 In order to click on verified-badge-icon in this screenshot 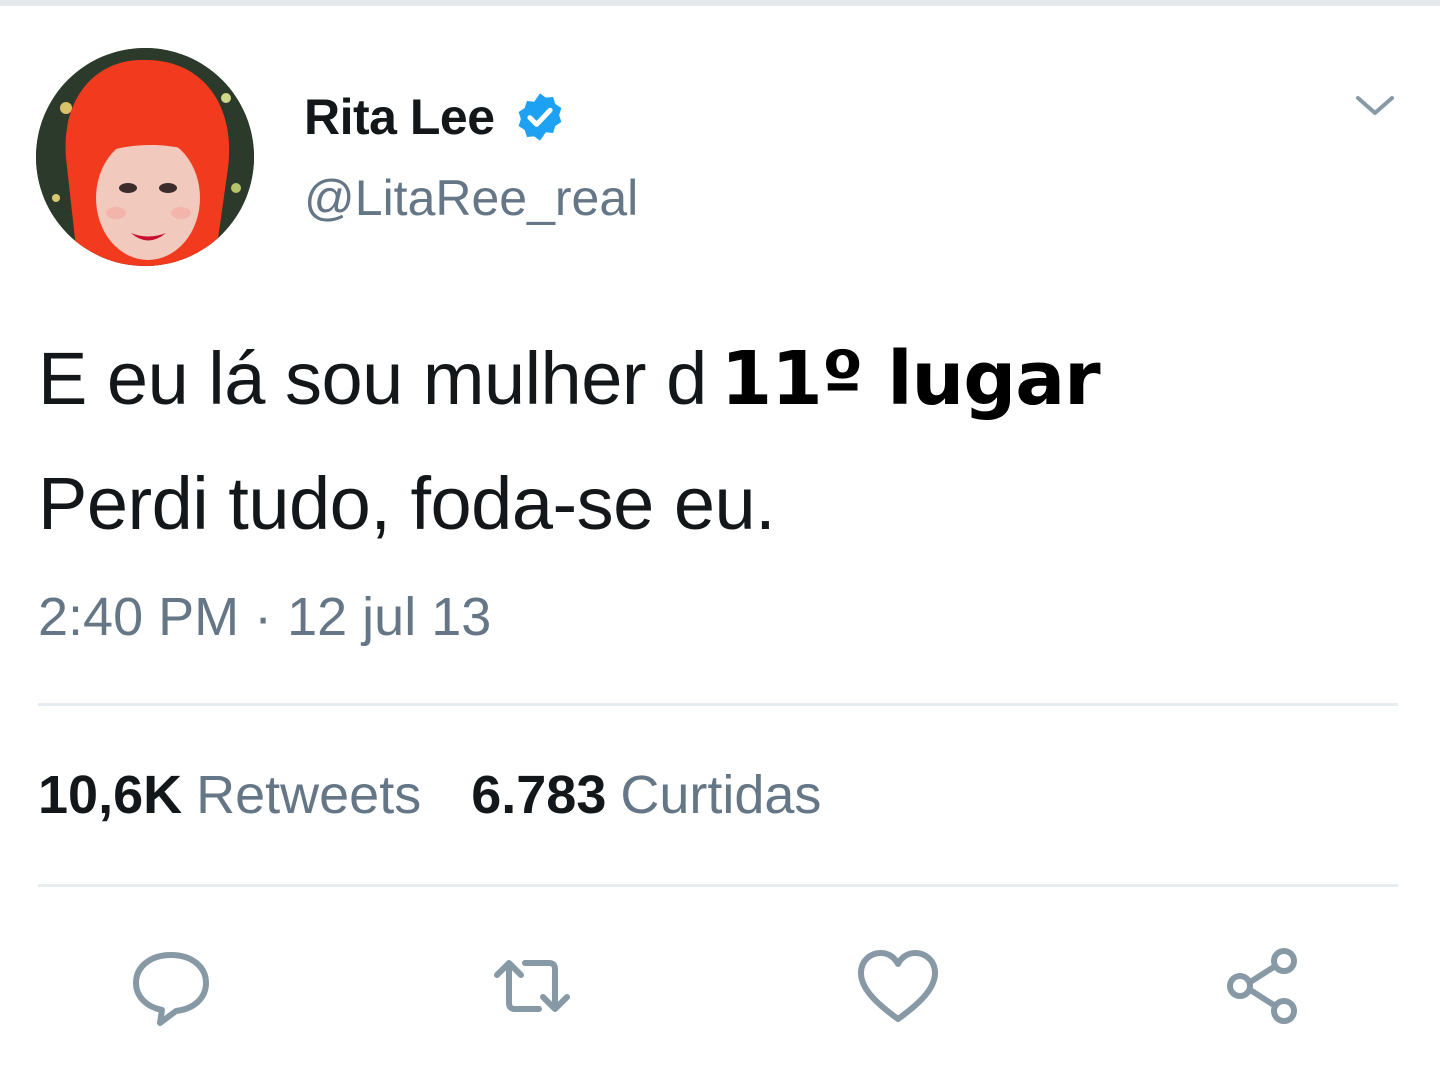, I will do `click(539, 117)`.